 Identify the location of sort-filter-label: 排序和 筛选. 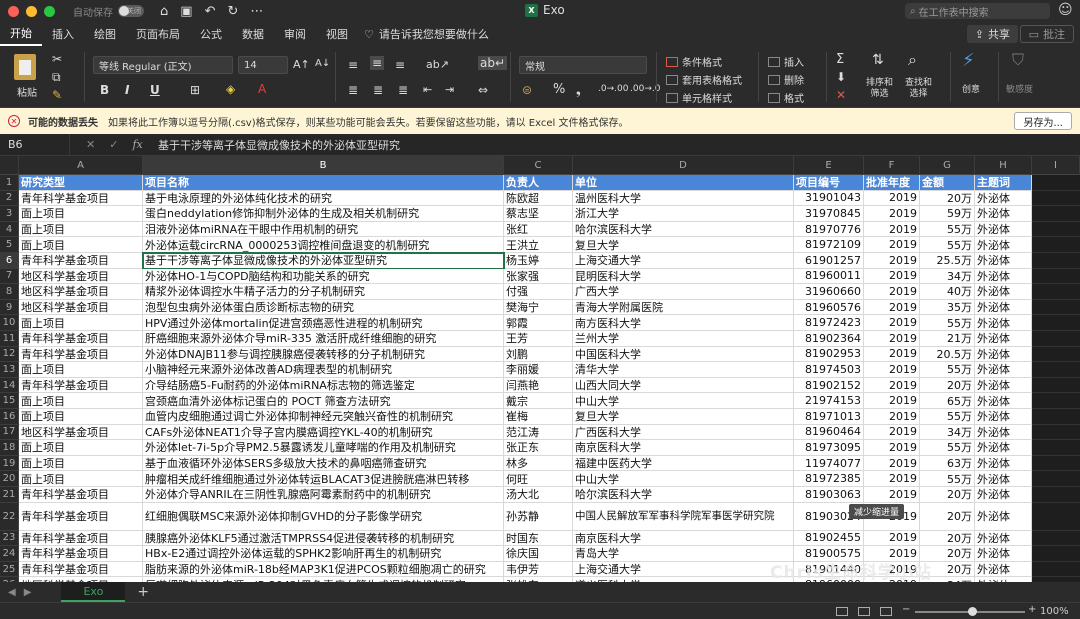
(879, 89).